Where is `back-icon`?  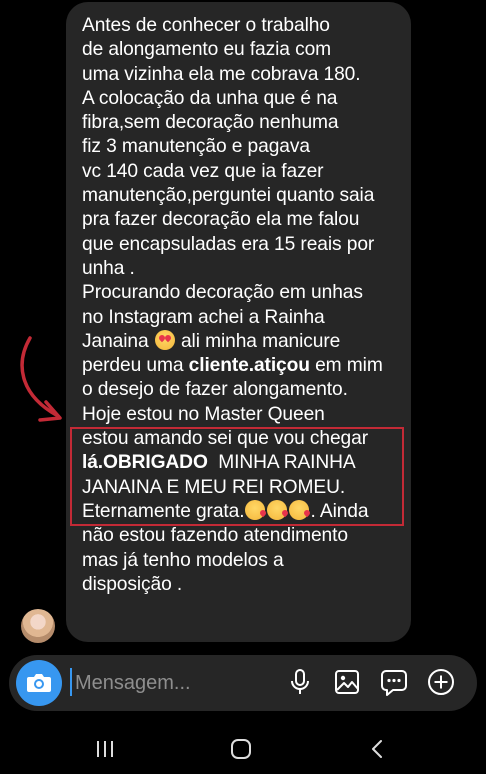 back-icon is located at coordinates (377, 749).